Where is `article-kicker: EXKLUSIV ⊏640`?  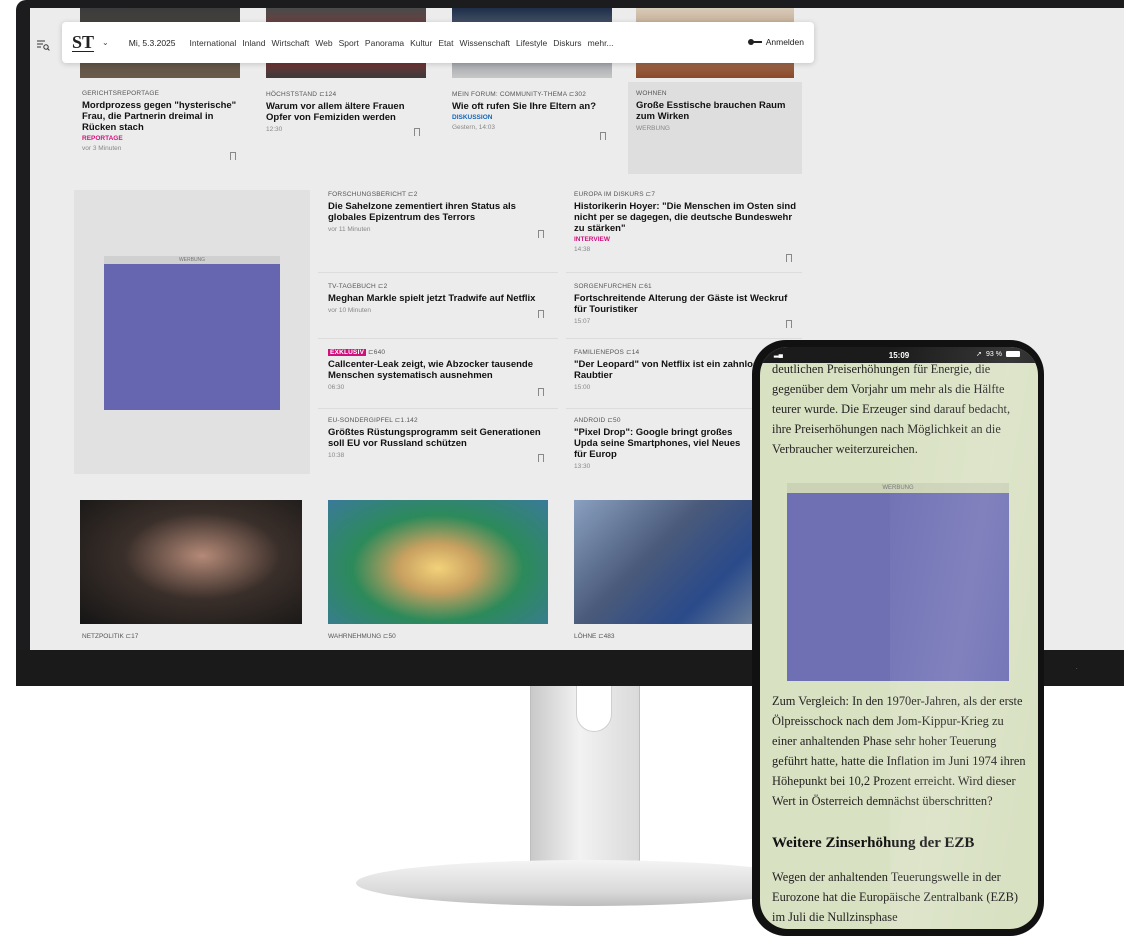
article-kicker: EXKLUSIV ⊏640 is located at coordinates (439, 352).